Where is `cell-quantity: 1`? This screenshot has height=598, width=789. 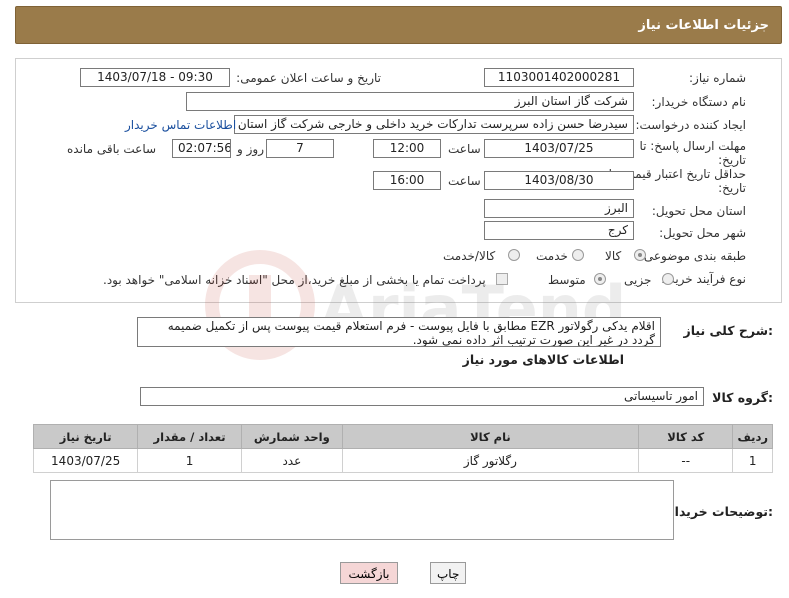
cell-quantity: 1 is located at coordinates (189, 460).